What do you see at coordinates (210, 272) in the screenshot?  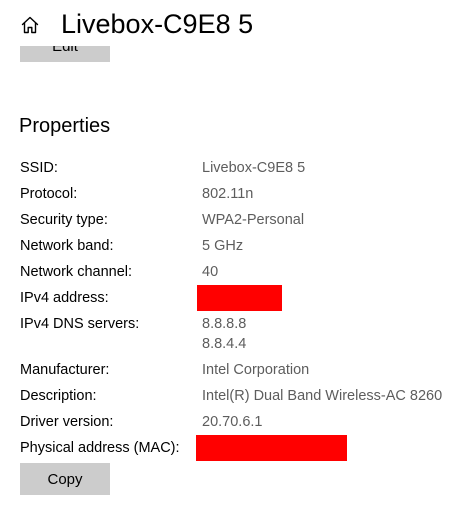 I see `property-value: 40` at bounding box center [210, 272].